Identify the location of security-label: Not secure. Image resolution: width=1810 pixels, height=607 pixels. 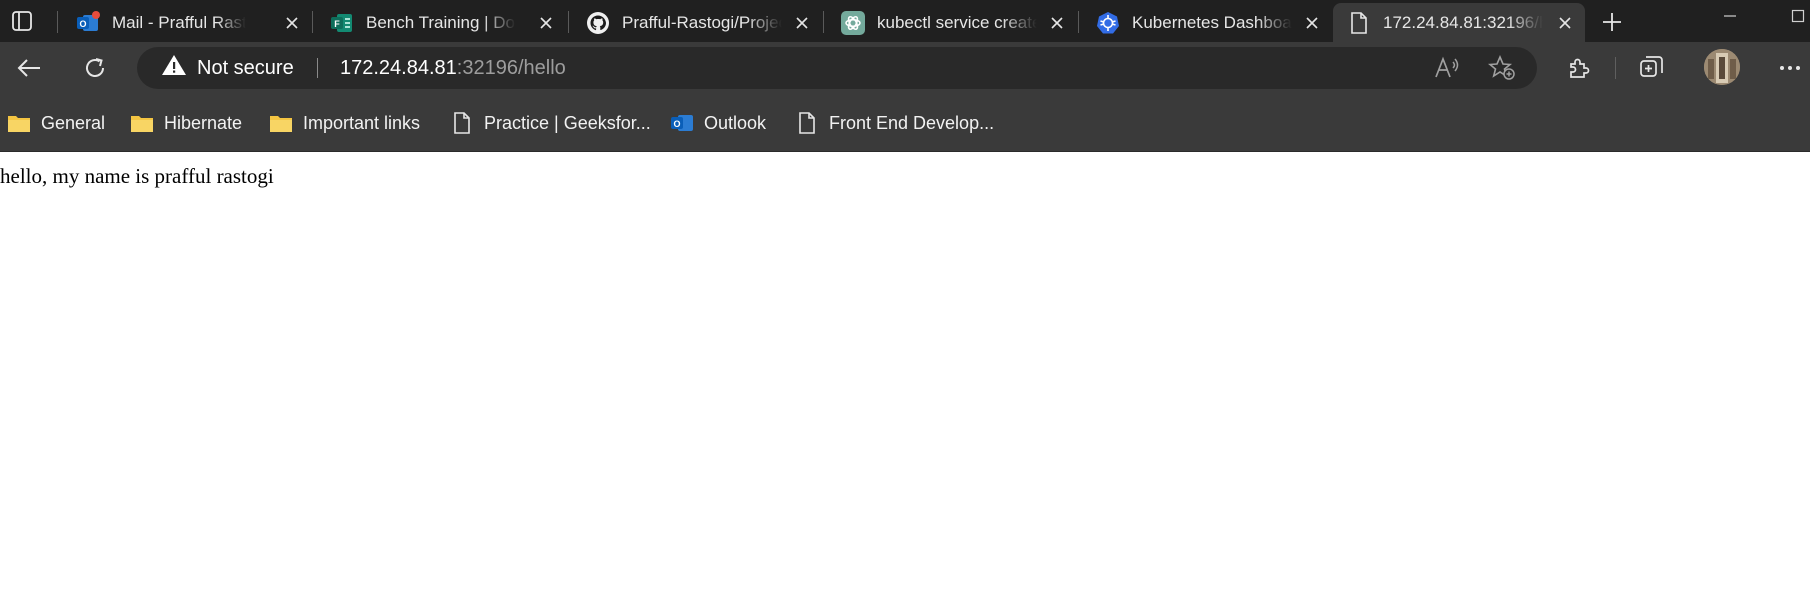
(245, 67).